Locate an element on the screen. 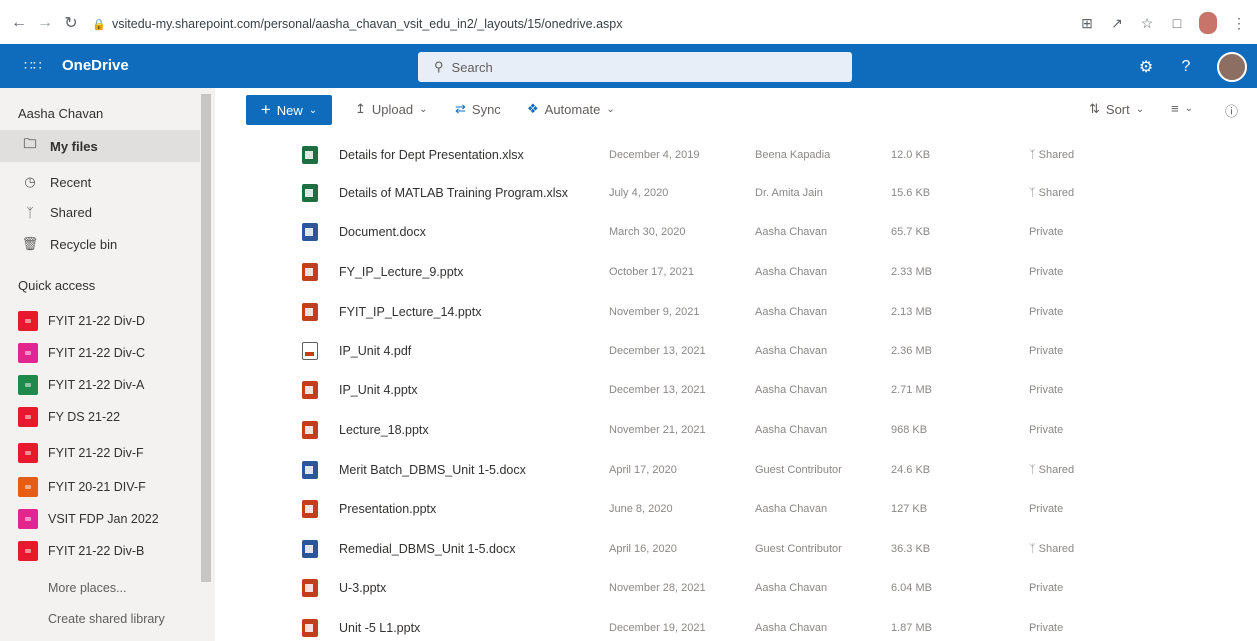 The image size is (1257, 641). info-button: ⓘ is located at coordinates (1231, 110).